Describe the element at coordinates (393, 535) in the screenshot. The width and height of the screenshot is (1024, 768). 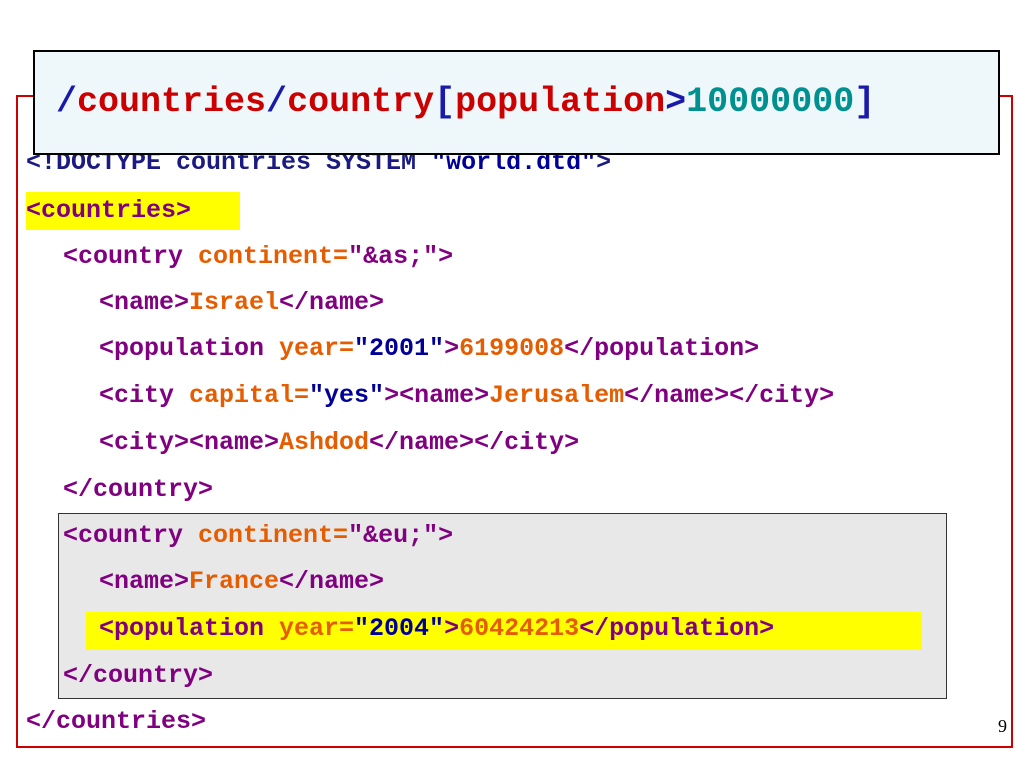
I see `continent-value: "&eu;"` at that location.